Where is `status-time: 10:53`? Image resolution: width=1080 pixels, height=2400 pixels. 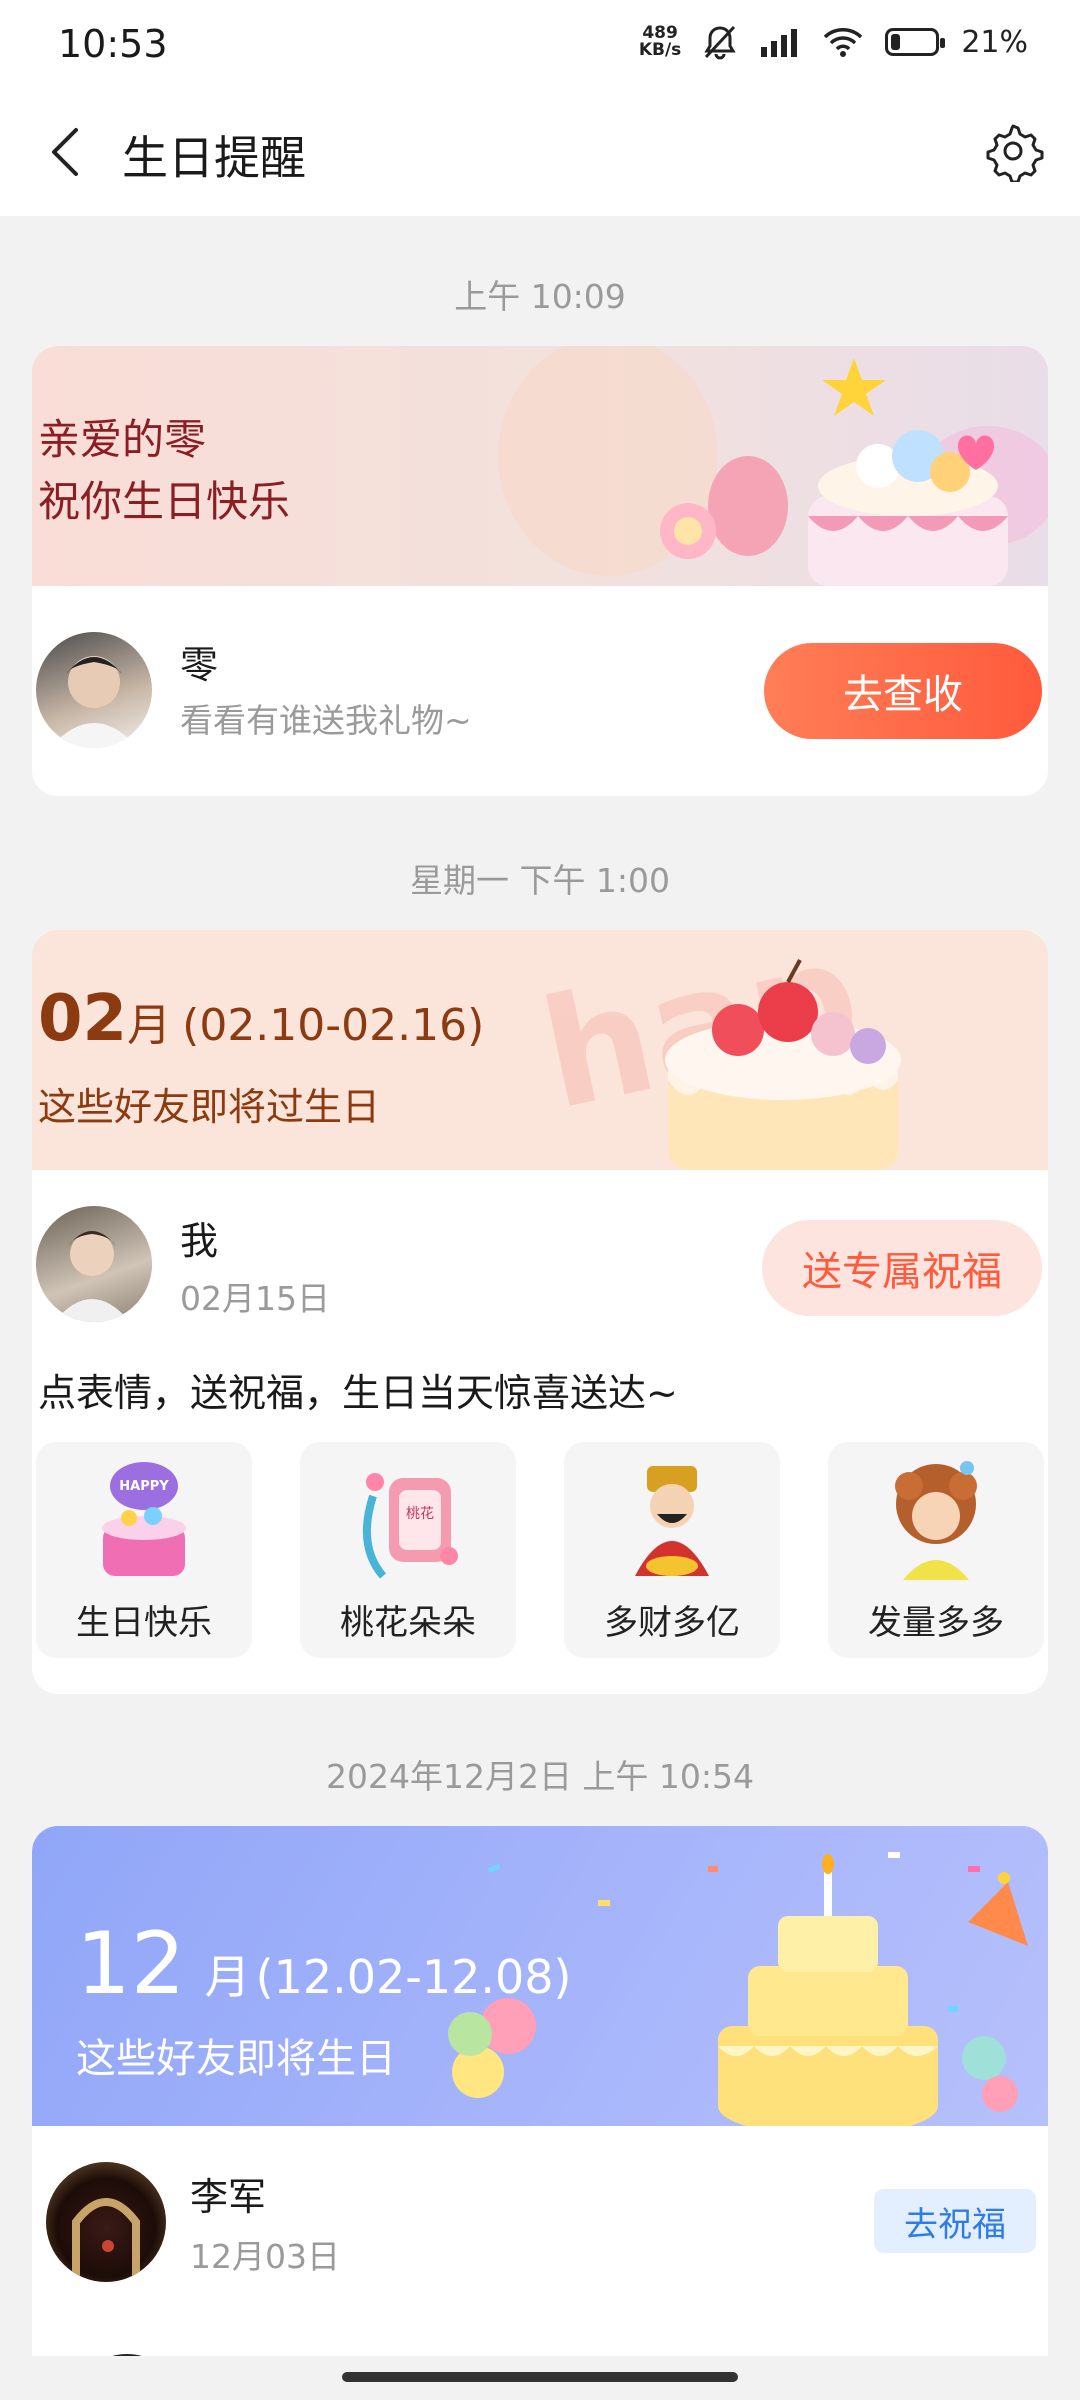 status-time: 10:53 is located at coordinates (113, 44).